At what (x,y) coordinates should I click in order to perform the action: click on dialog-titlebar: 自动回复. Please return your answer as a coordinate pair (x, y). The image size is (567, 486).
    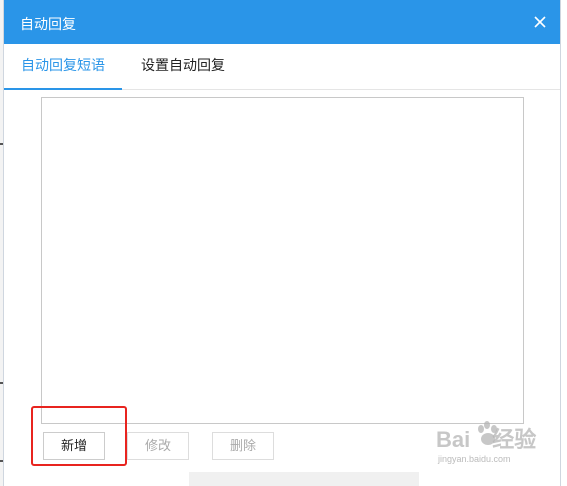
    Looking at the image, I should click on (282, 22).